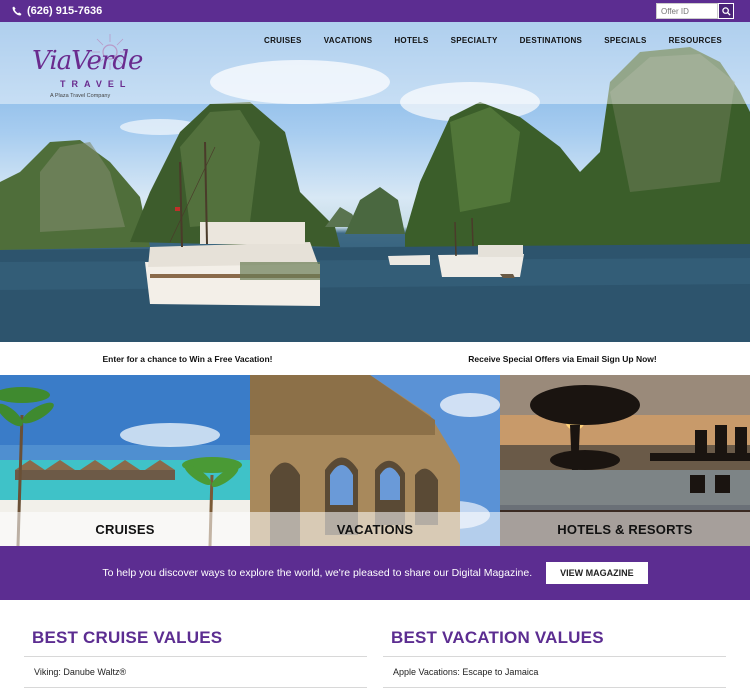 The image size is (750, 695). What do you see at coordinates (411, 40) in the screenshot?
I see `nav-hotels: HOTELS` at bounding box center [411, 40].